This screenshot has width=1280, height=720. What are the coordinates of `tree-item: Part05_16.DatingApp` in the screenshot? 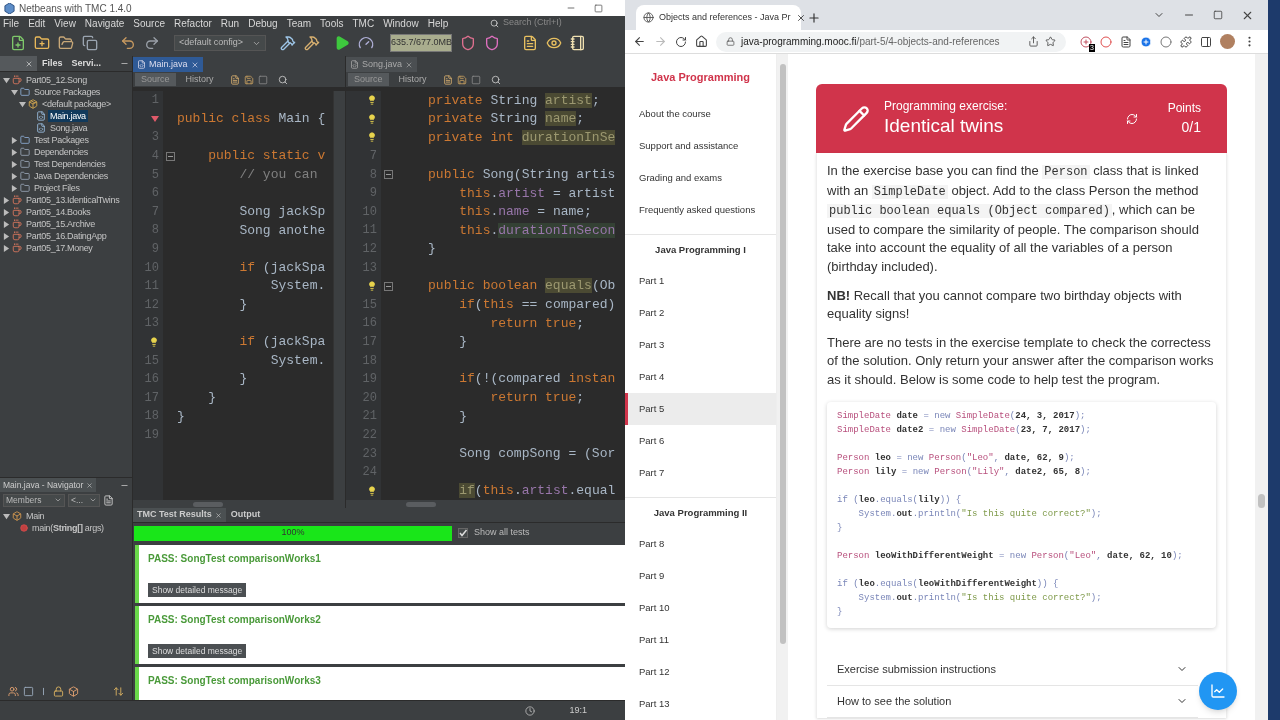 It's located at (66, 236).